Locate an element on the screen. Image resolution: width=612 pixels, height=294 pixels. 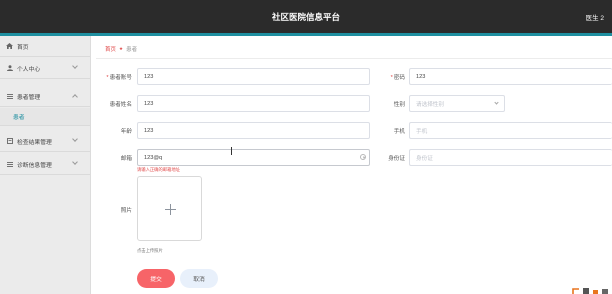
age-input: 123 is located at coordinates (253, 130).